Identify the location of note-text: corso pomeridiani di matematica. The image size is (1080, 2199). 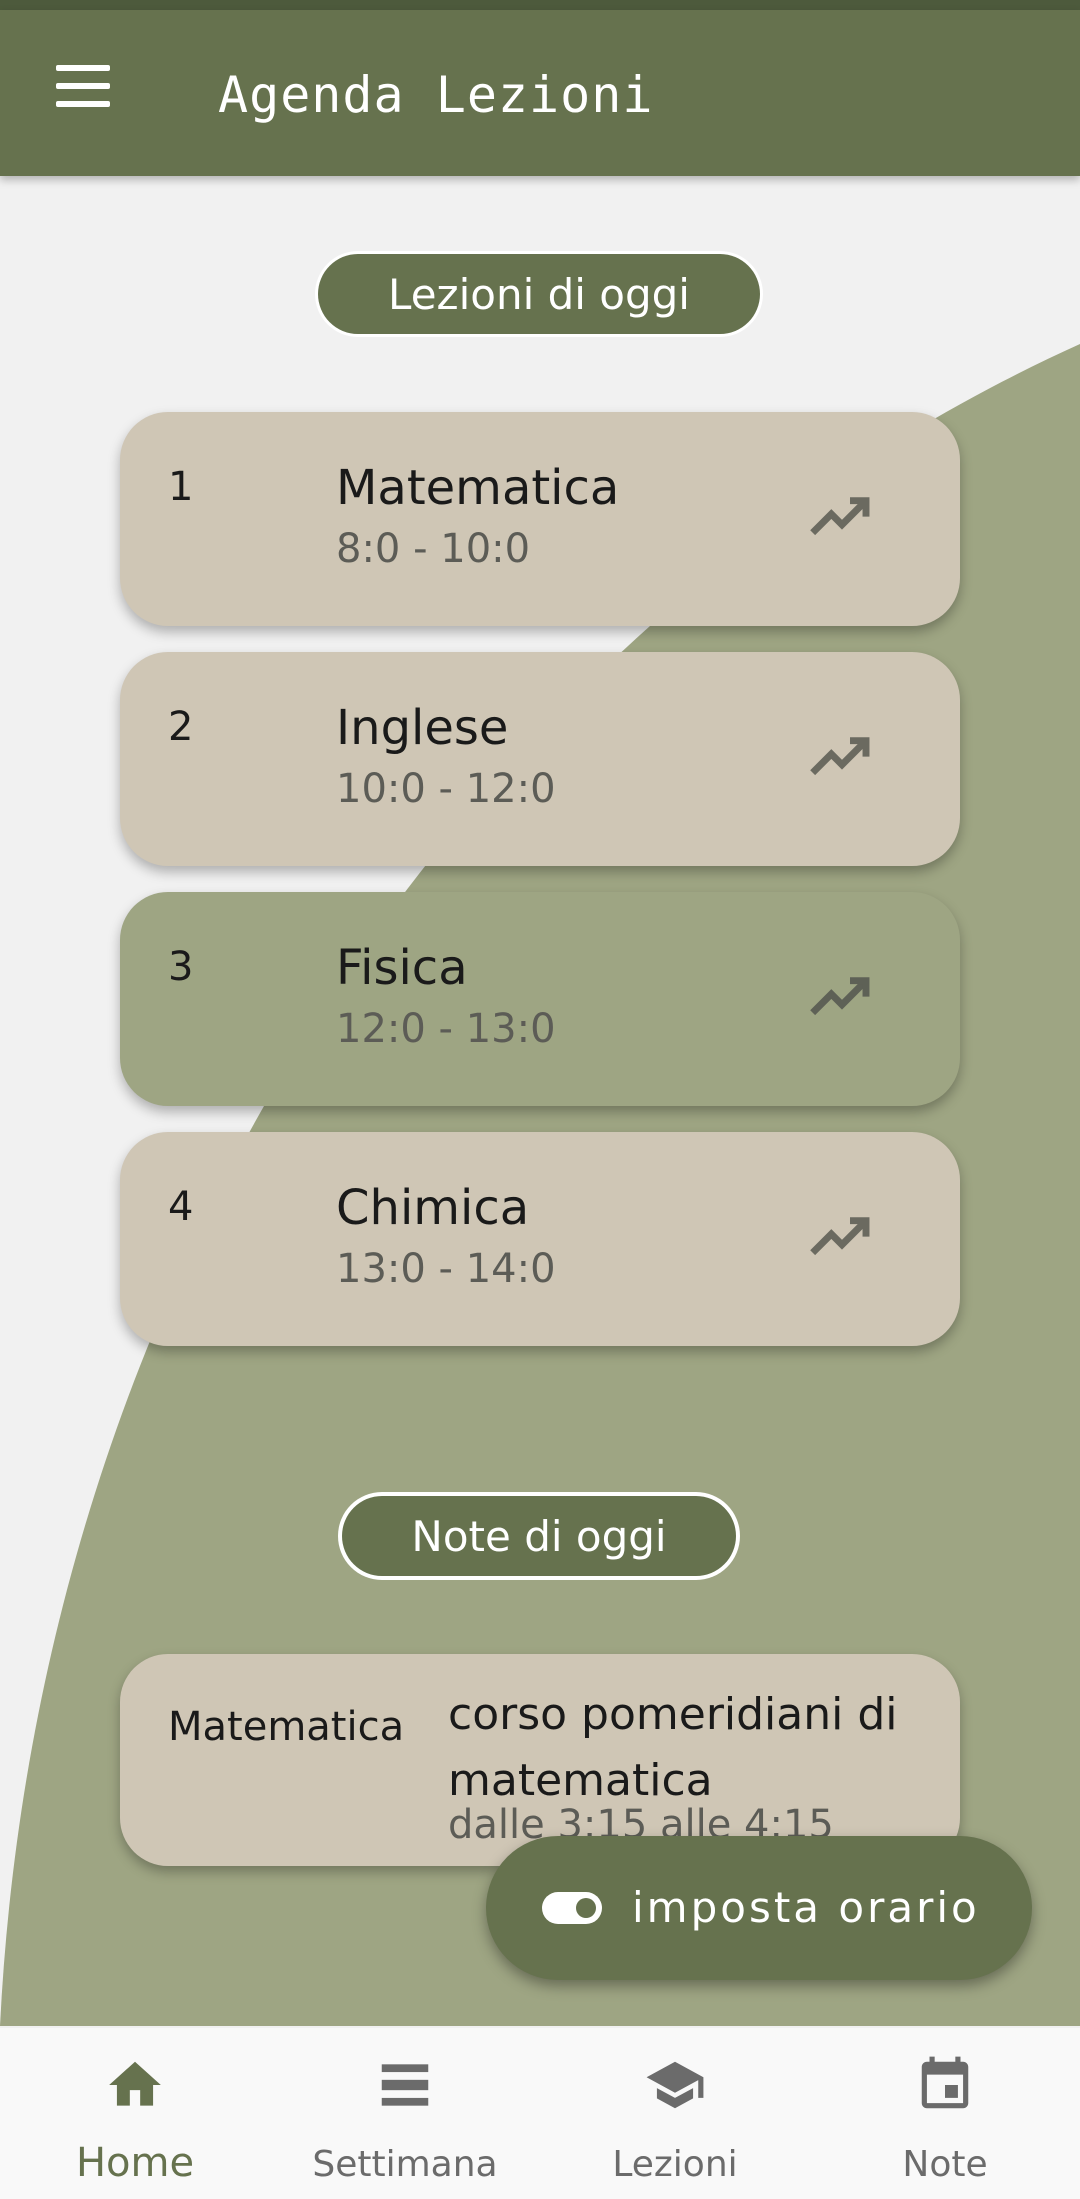
(673, 1747).